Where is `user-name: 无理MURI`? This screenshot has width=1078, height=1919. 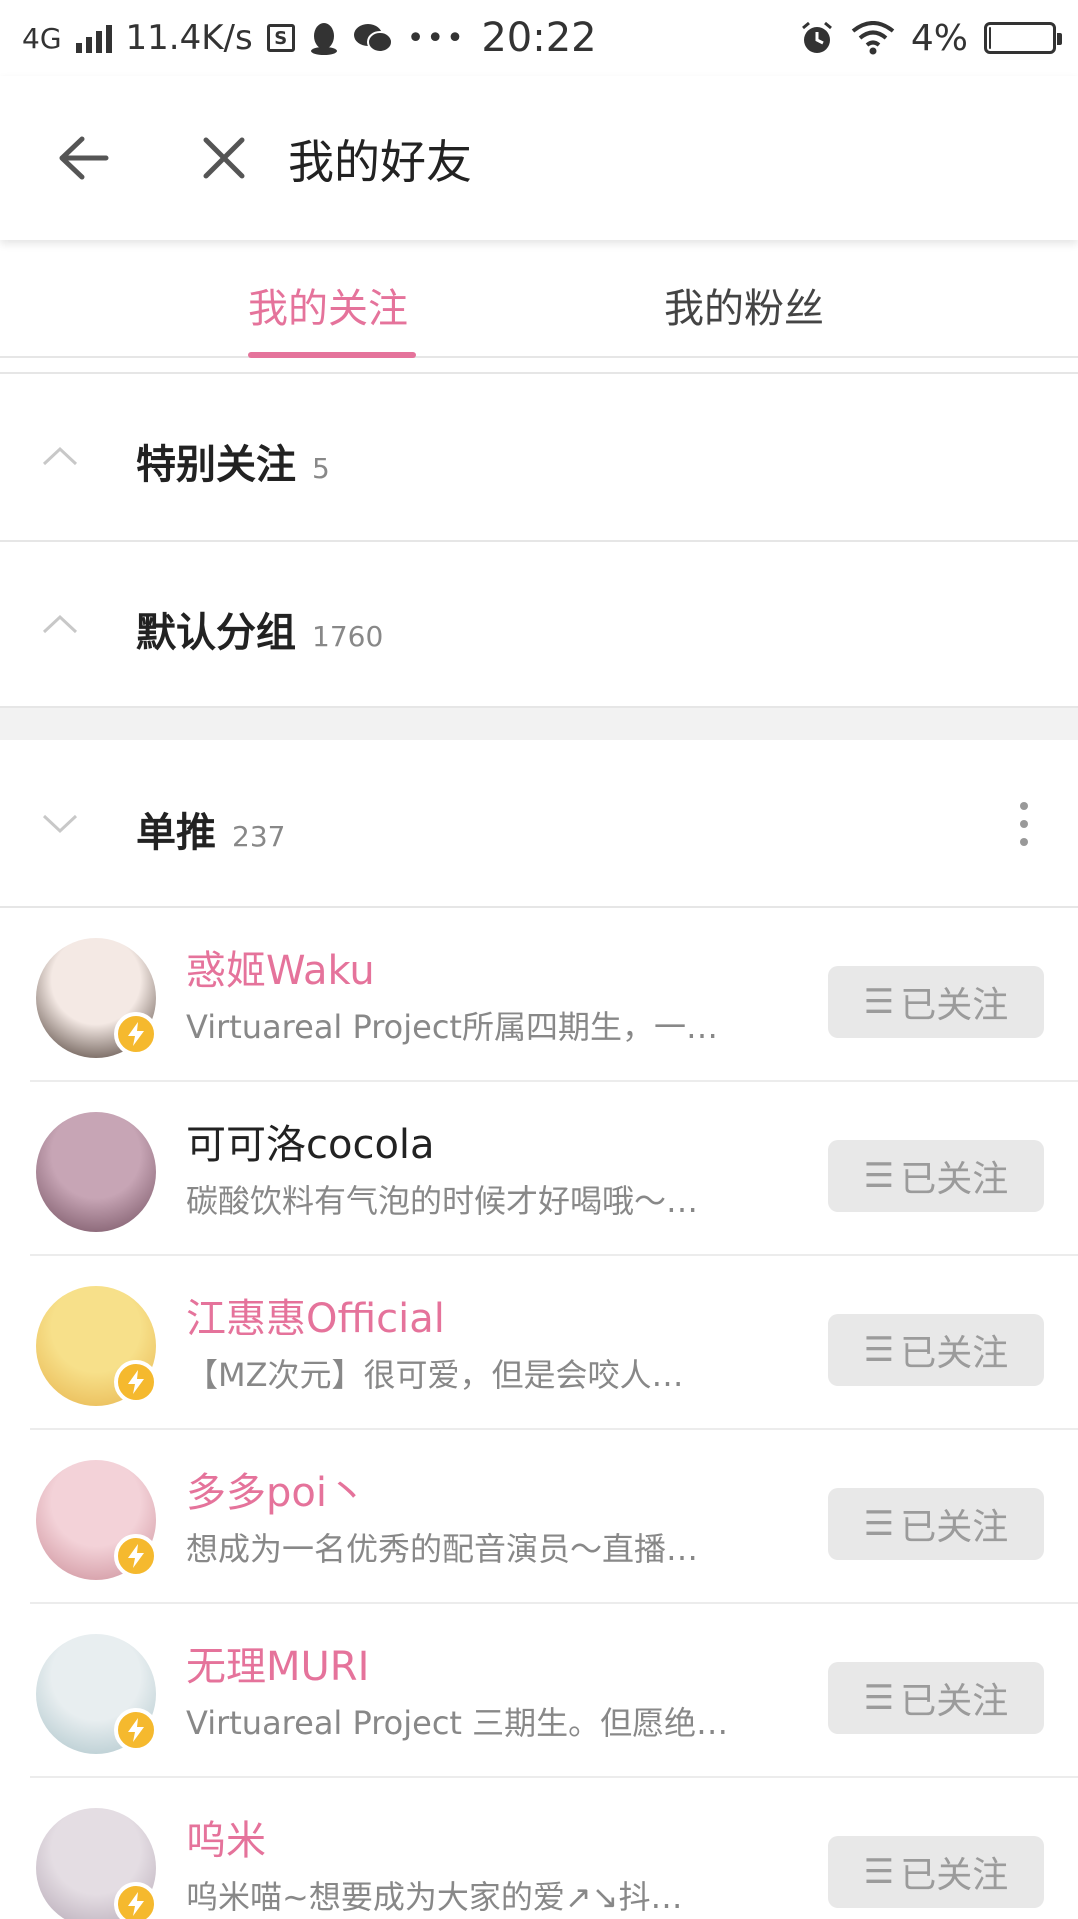 user-name: 无理MURI is located at coordinates (277, 1663).